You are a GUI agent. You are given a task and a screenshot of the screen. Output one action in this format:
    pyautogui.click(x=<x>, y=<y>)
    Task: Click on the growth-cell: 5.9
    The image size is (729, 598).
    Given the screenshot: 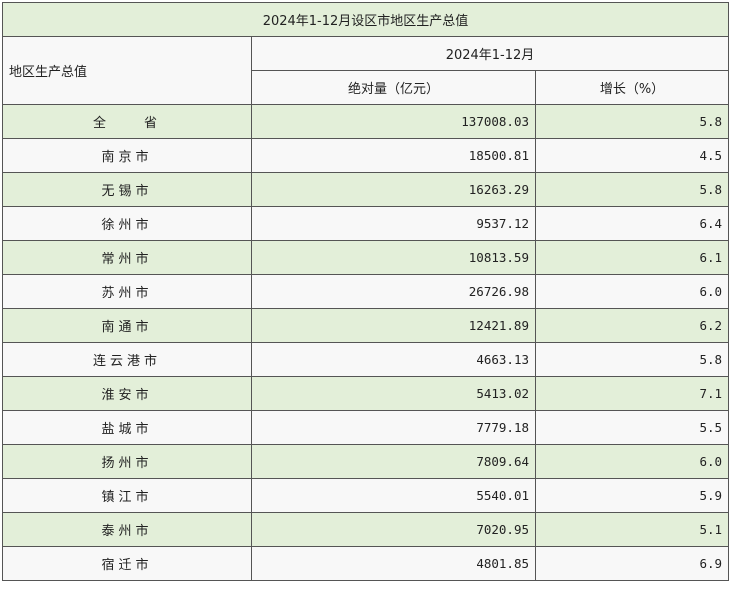 What is the action you would take?
    pyautogui.click(x=631, y=495)
    